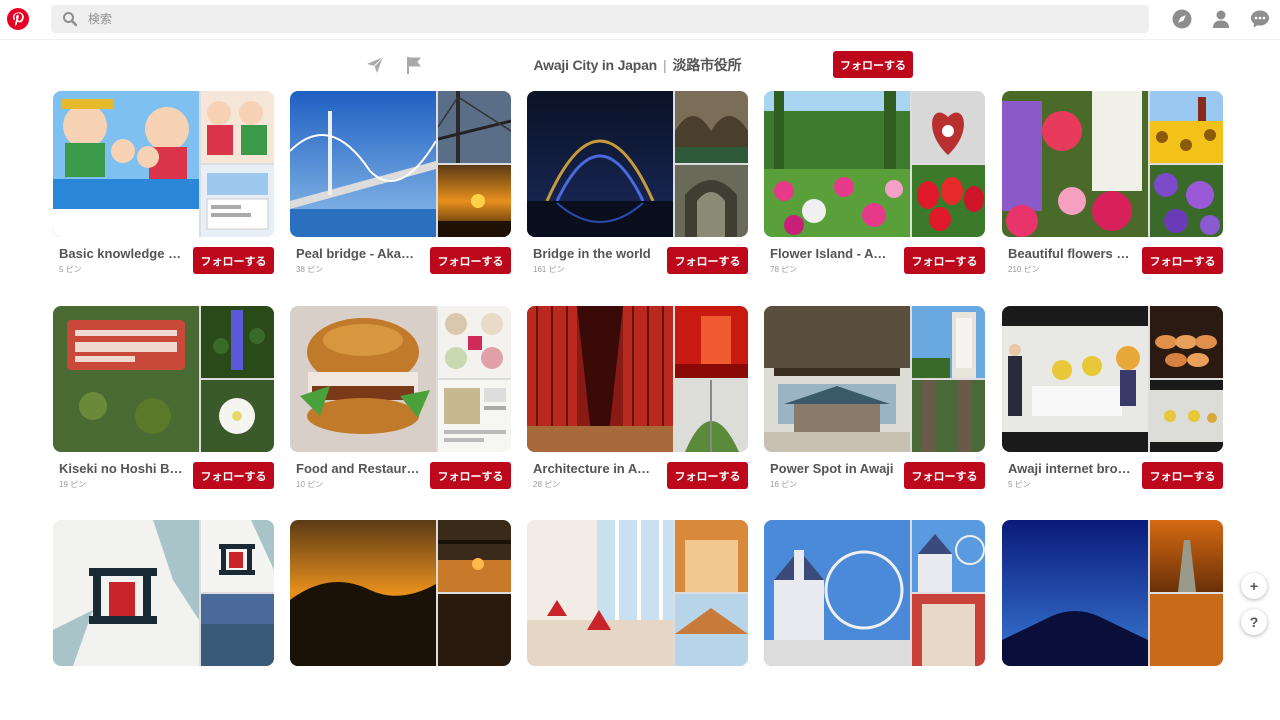 The width and height of the screenshot is (1280, 720). I want to click on board-title: Bridge in the world, so click(595, 253).